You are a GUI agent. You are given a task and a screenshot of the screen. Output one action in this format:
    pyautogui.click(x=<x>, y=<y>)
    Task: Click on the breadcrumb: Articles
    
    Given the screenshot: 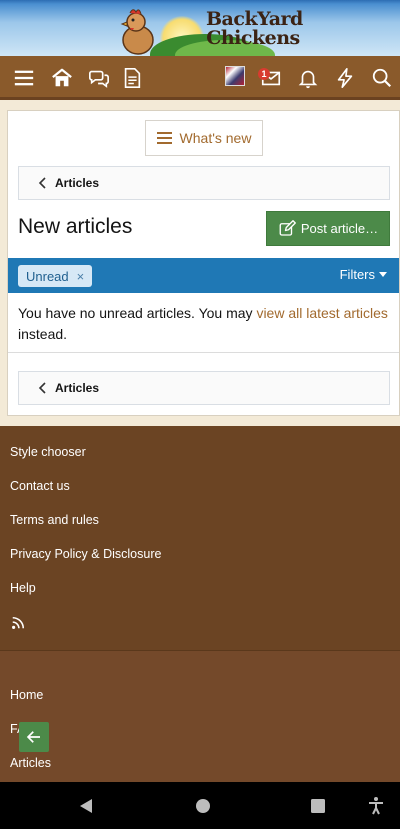 What is the action you would take?
    pyautogui.click(x=204, y=183)
    